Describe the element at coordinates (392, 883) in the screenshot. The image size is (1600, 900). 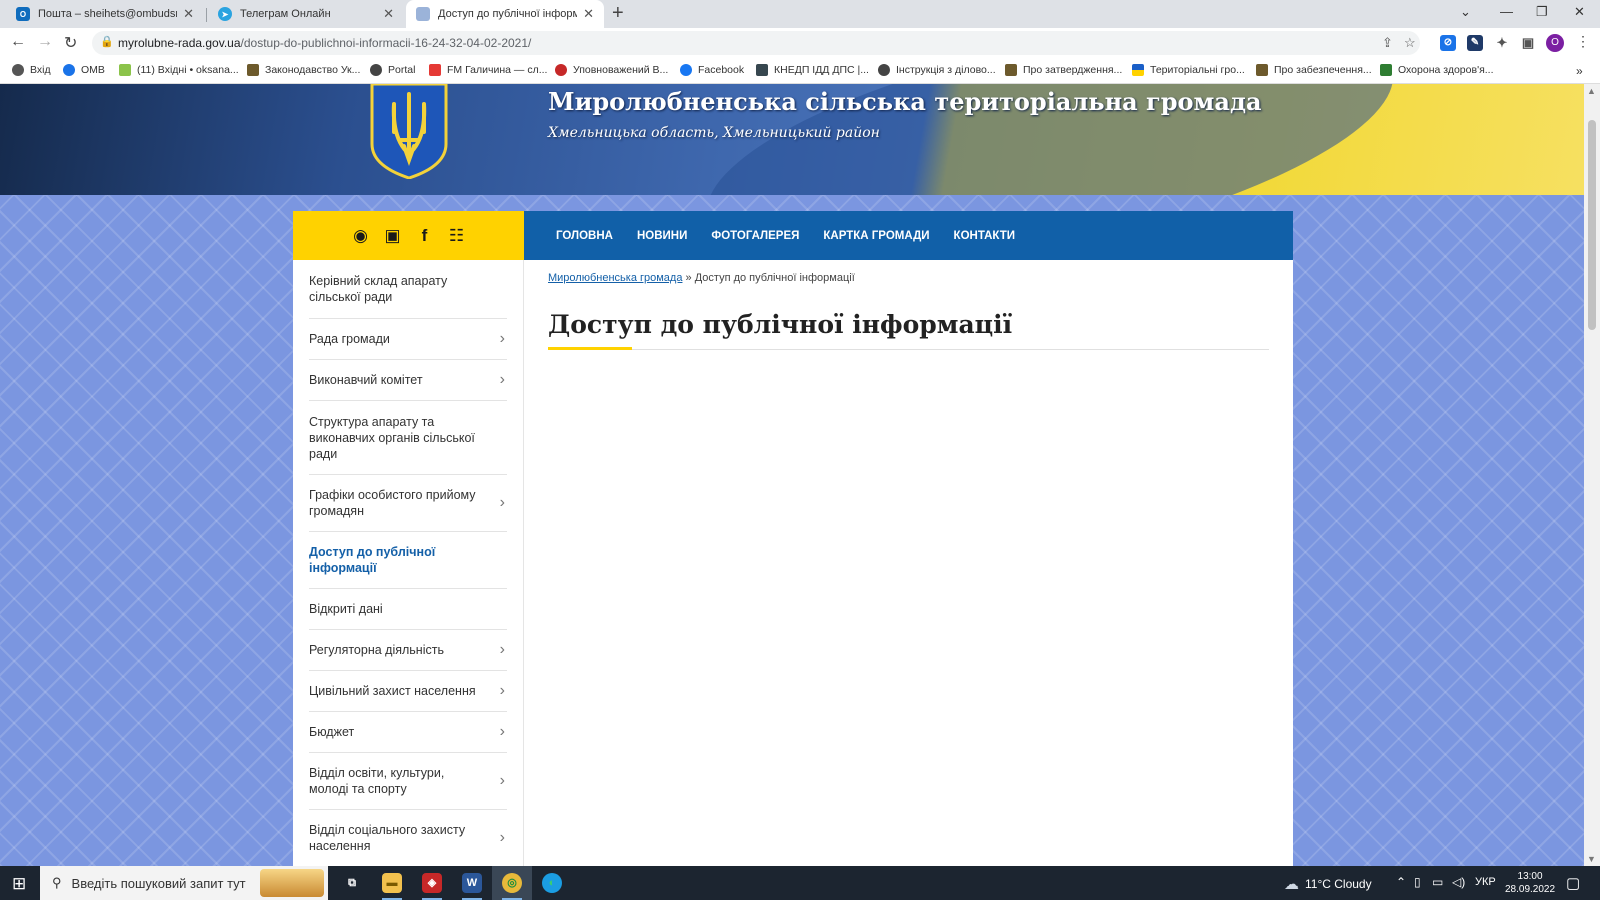
I see `taskbar-app-file-explorer: ▬` at that location.